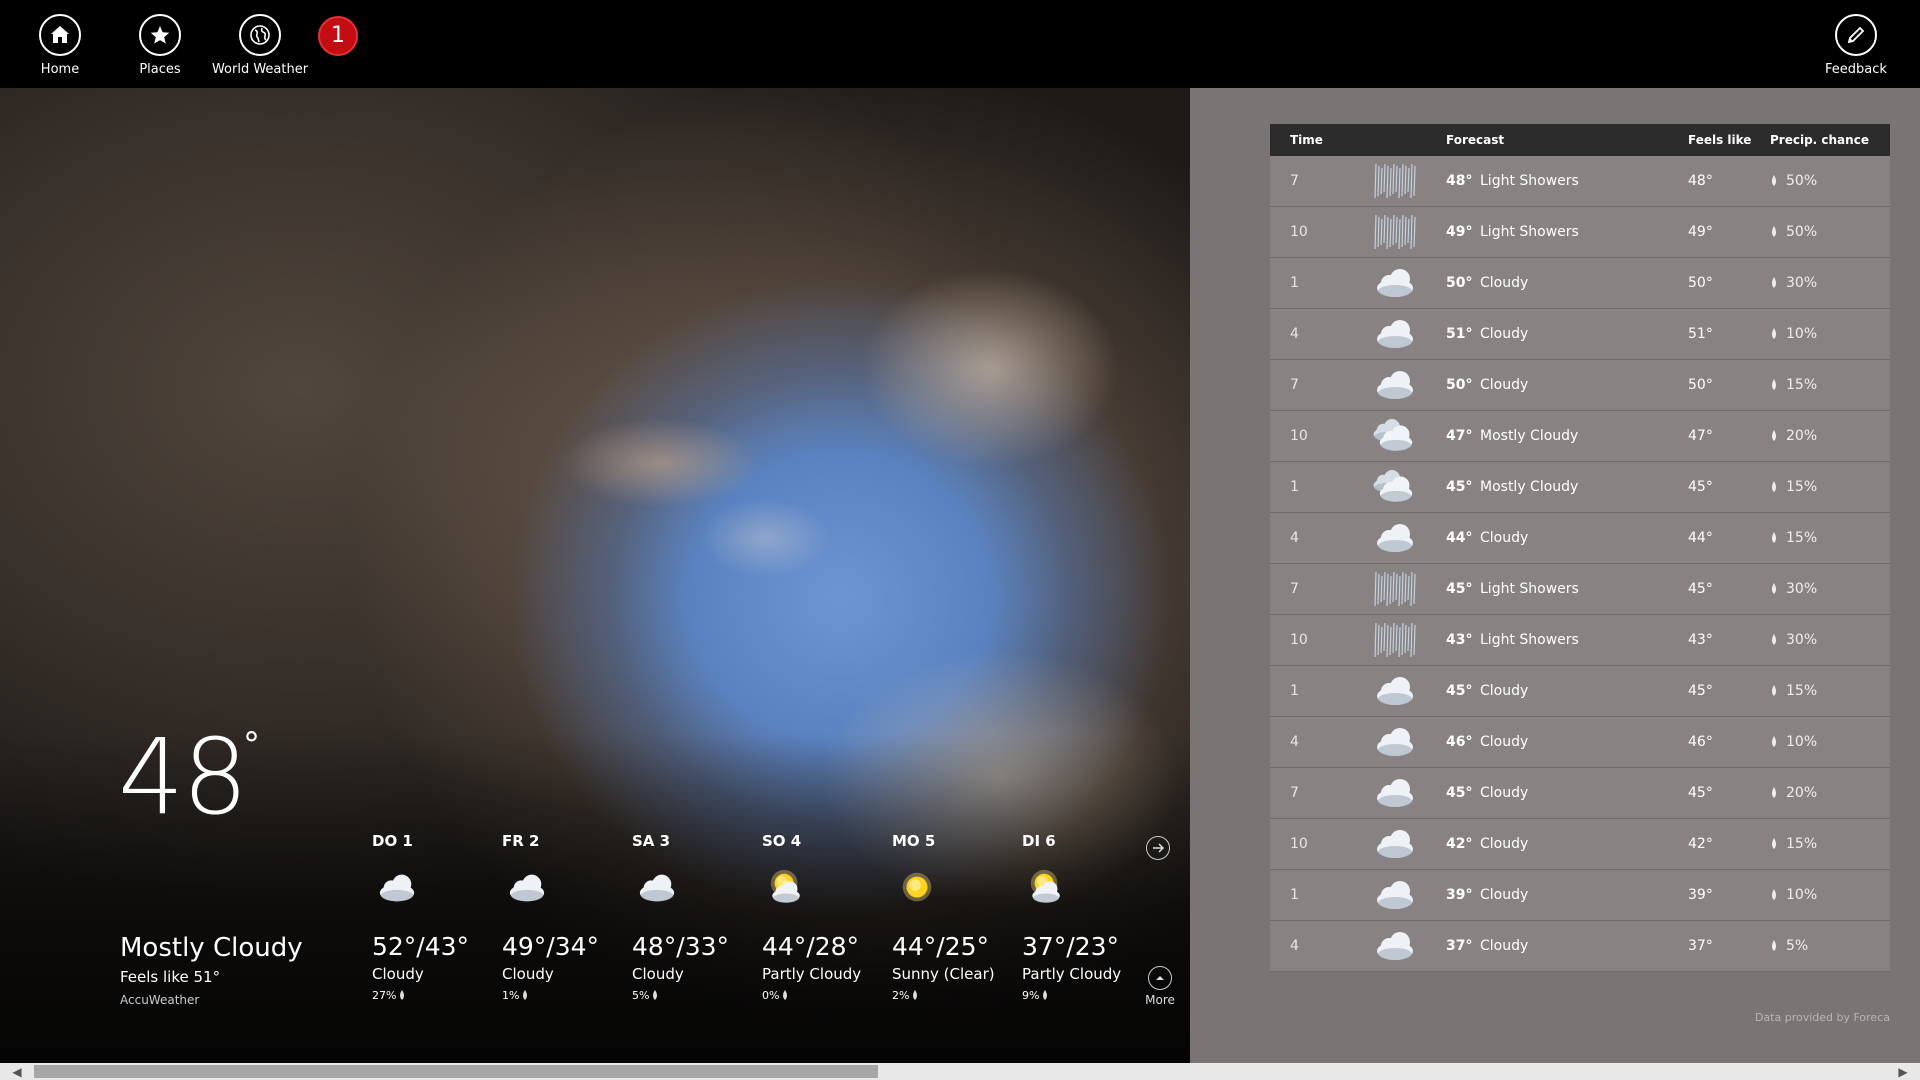  Describe the element at coordinates (1459, 946) in the screenshot. I see `row-temp: 37°` at that location.